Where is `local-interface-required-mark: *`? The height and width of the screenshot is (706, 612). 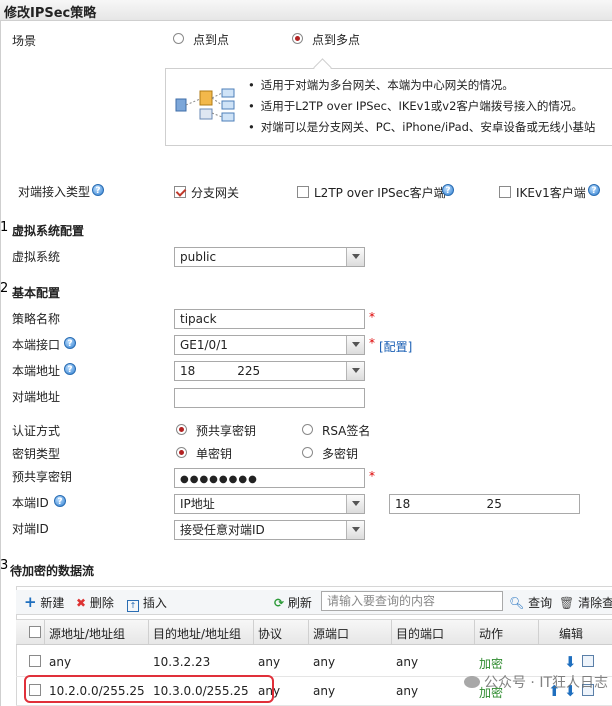 local-interface-required-mark: * is located at coordinates (372, 343).